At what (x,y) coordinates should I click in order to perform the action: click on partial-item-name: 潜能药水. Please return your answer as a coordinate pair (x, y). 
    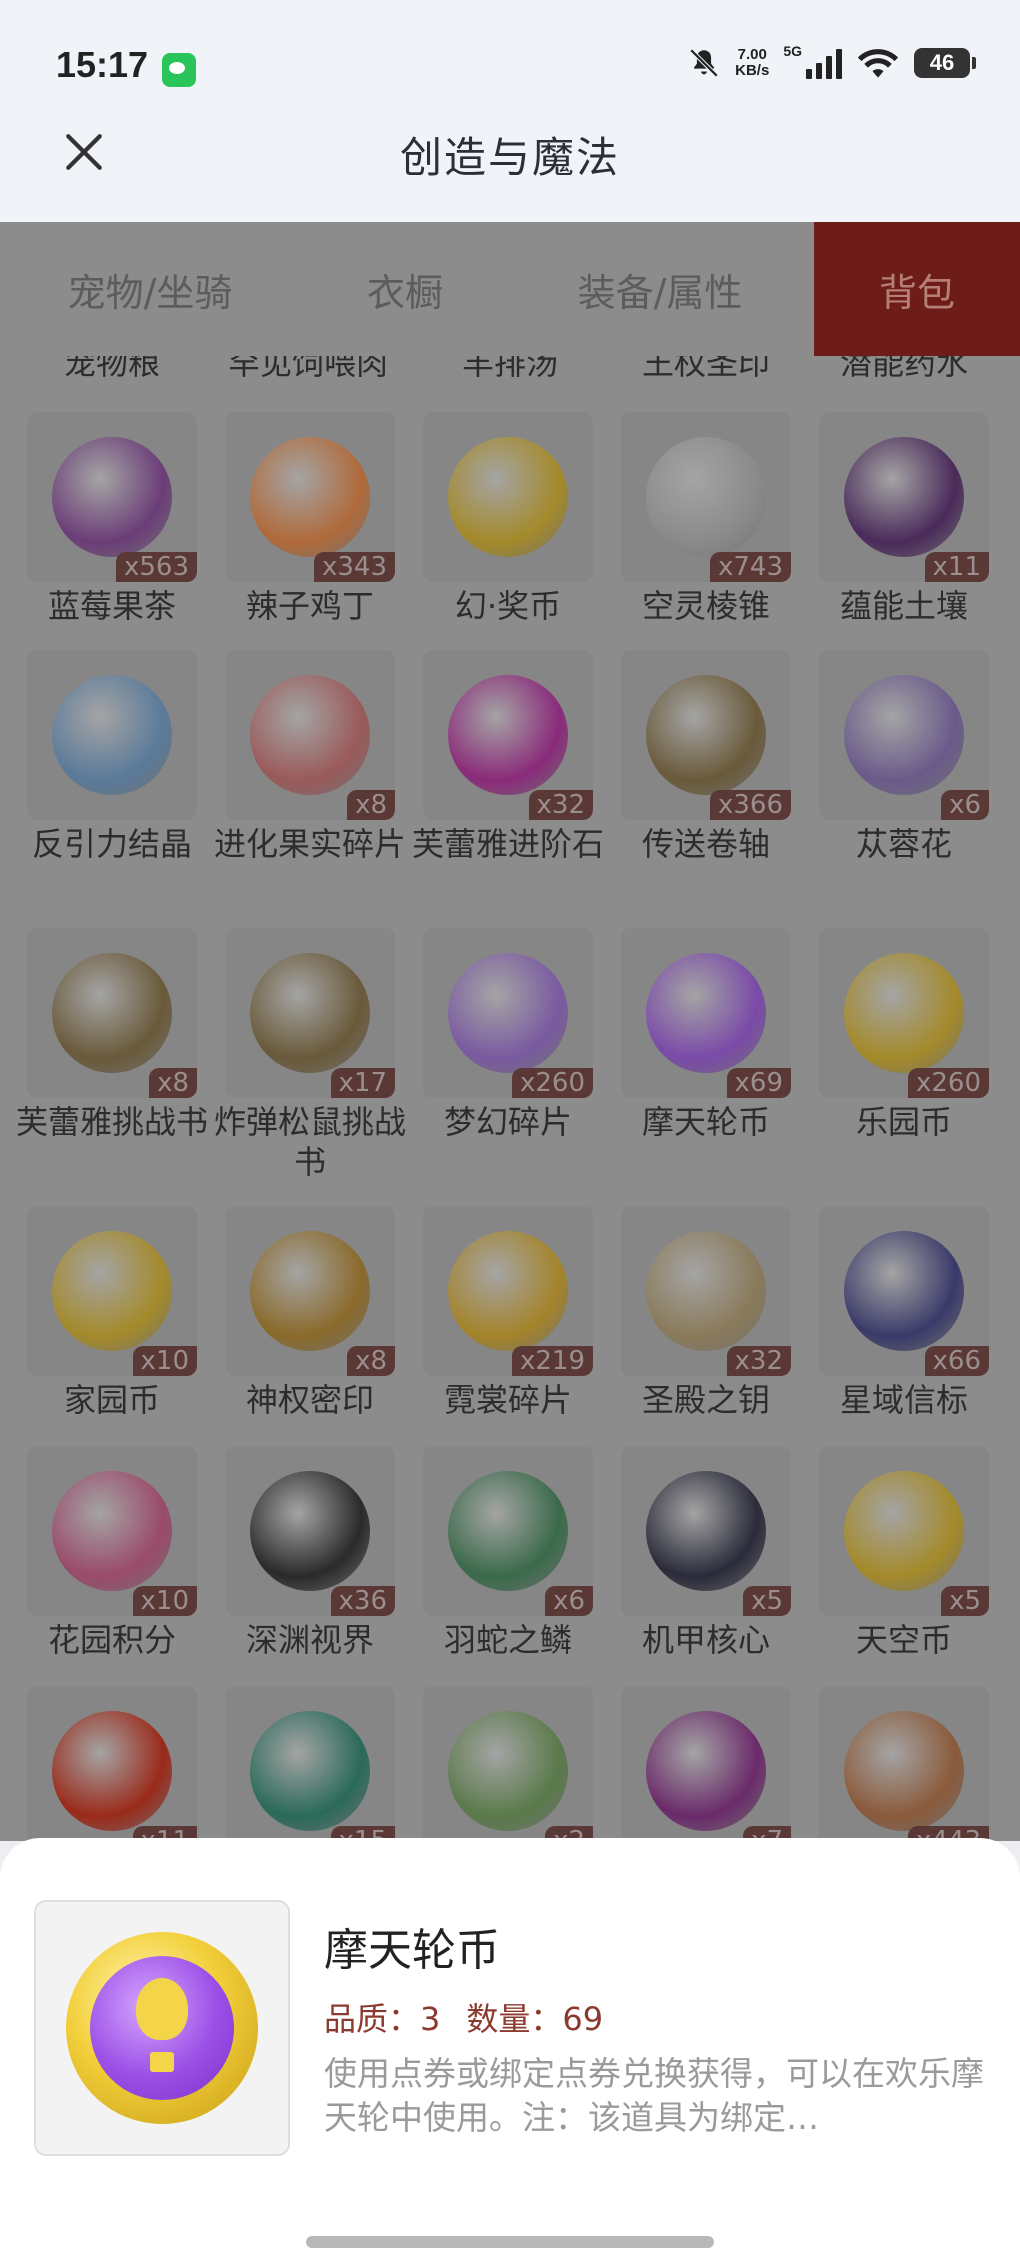
    Looking at the image, I should click on (904, 369).